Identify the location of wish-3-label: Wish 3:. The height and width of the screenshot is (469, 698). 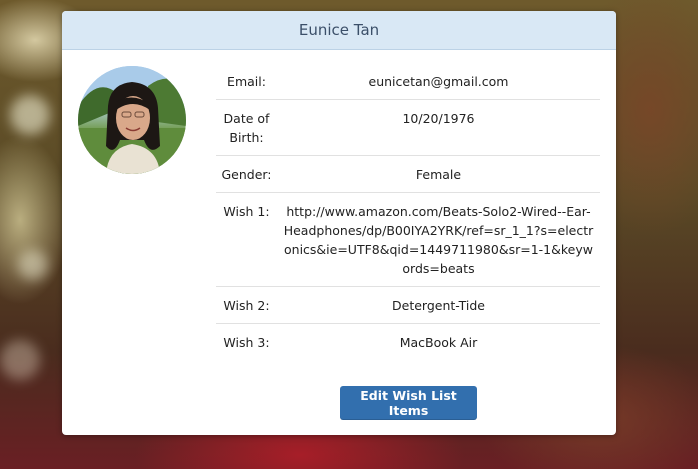
(246, 342).